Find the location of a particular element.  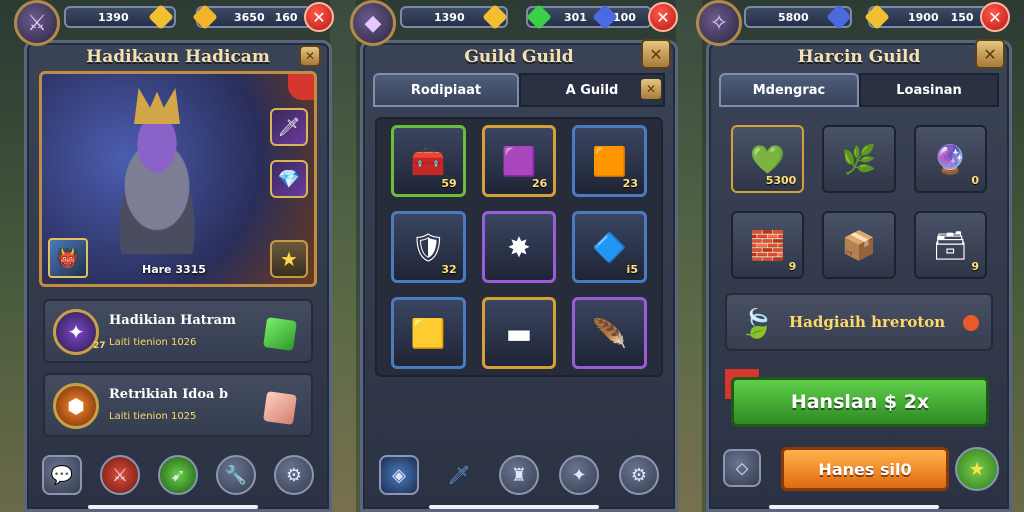

item-count: 26 is located at coordinates (540, 183).